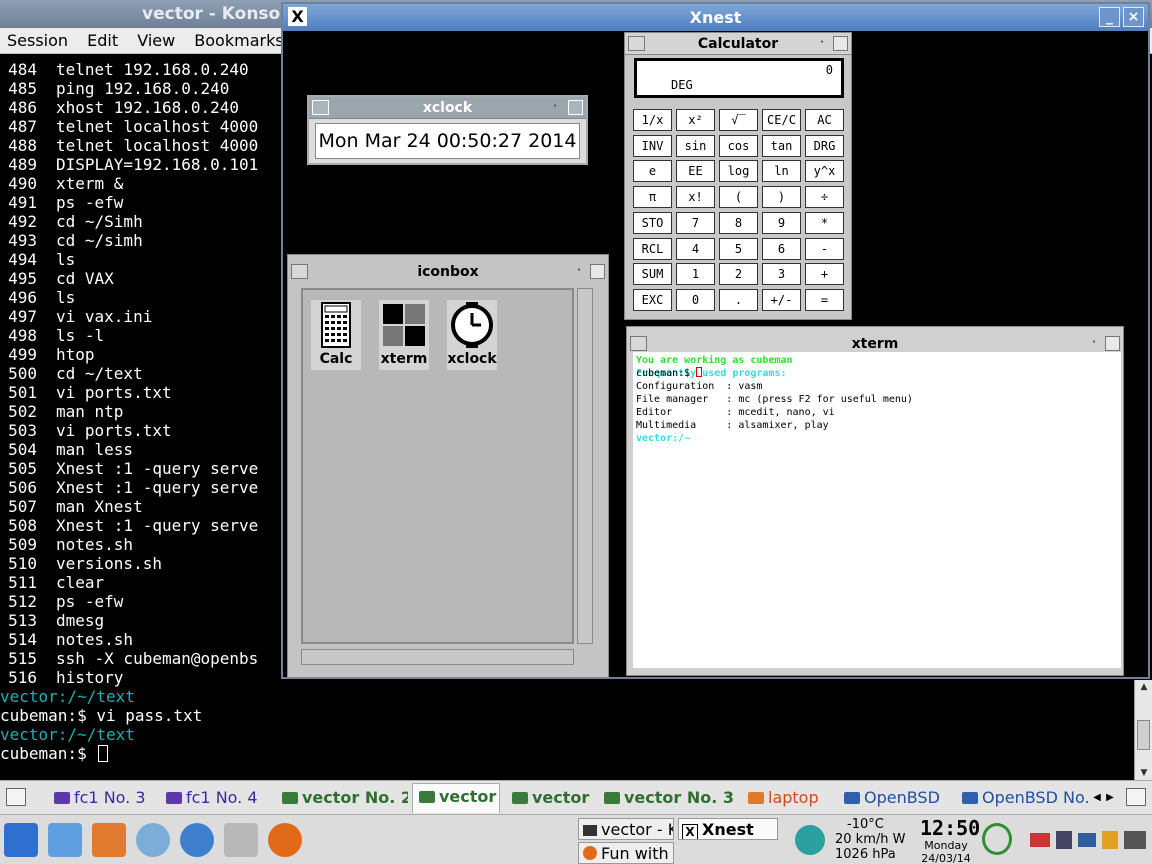  Describe the element at coordinates (626, 853) in the screenshot. I see `panel-task-firefox: Fun with` at that location.